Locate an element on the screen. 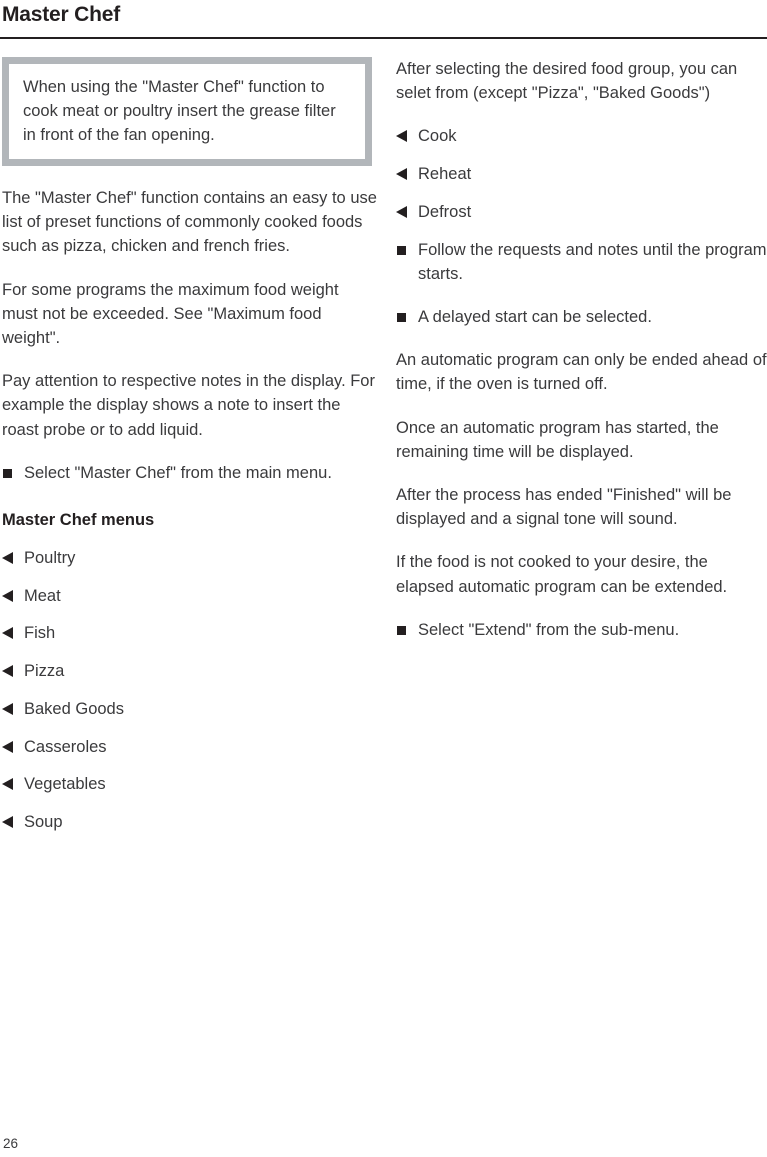  menu-item-vegetables: Vegetables is located at coordinates (189, 784).